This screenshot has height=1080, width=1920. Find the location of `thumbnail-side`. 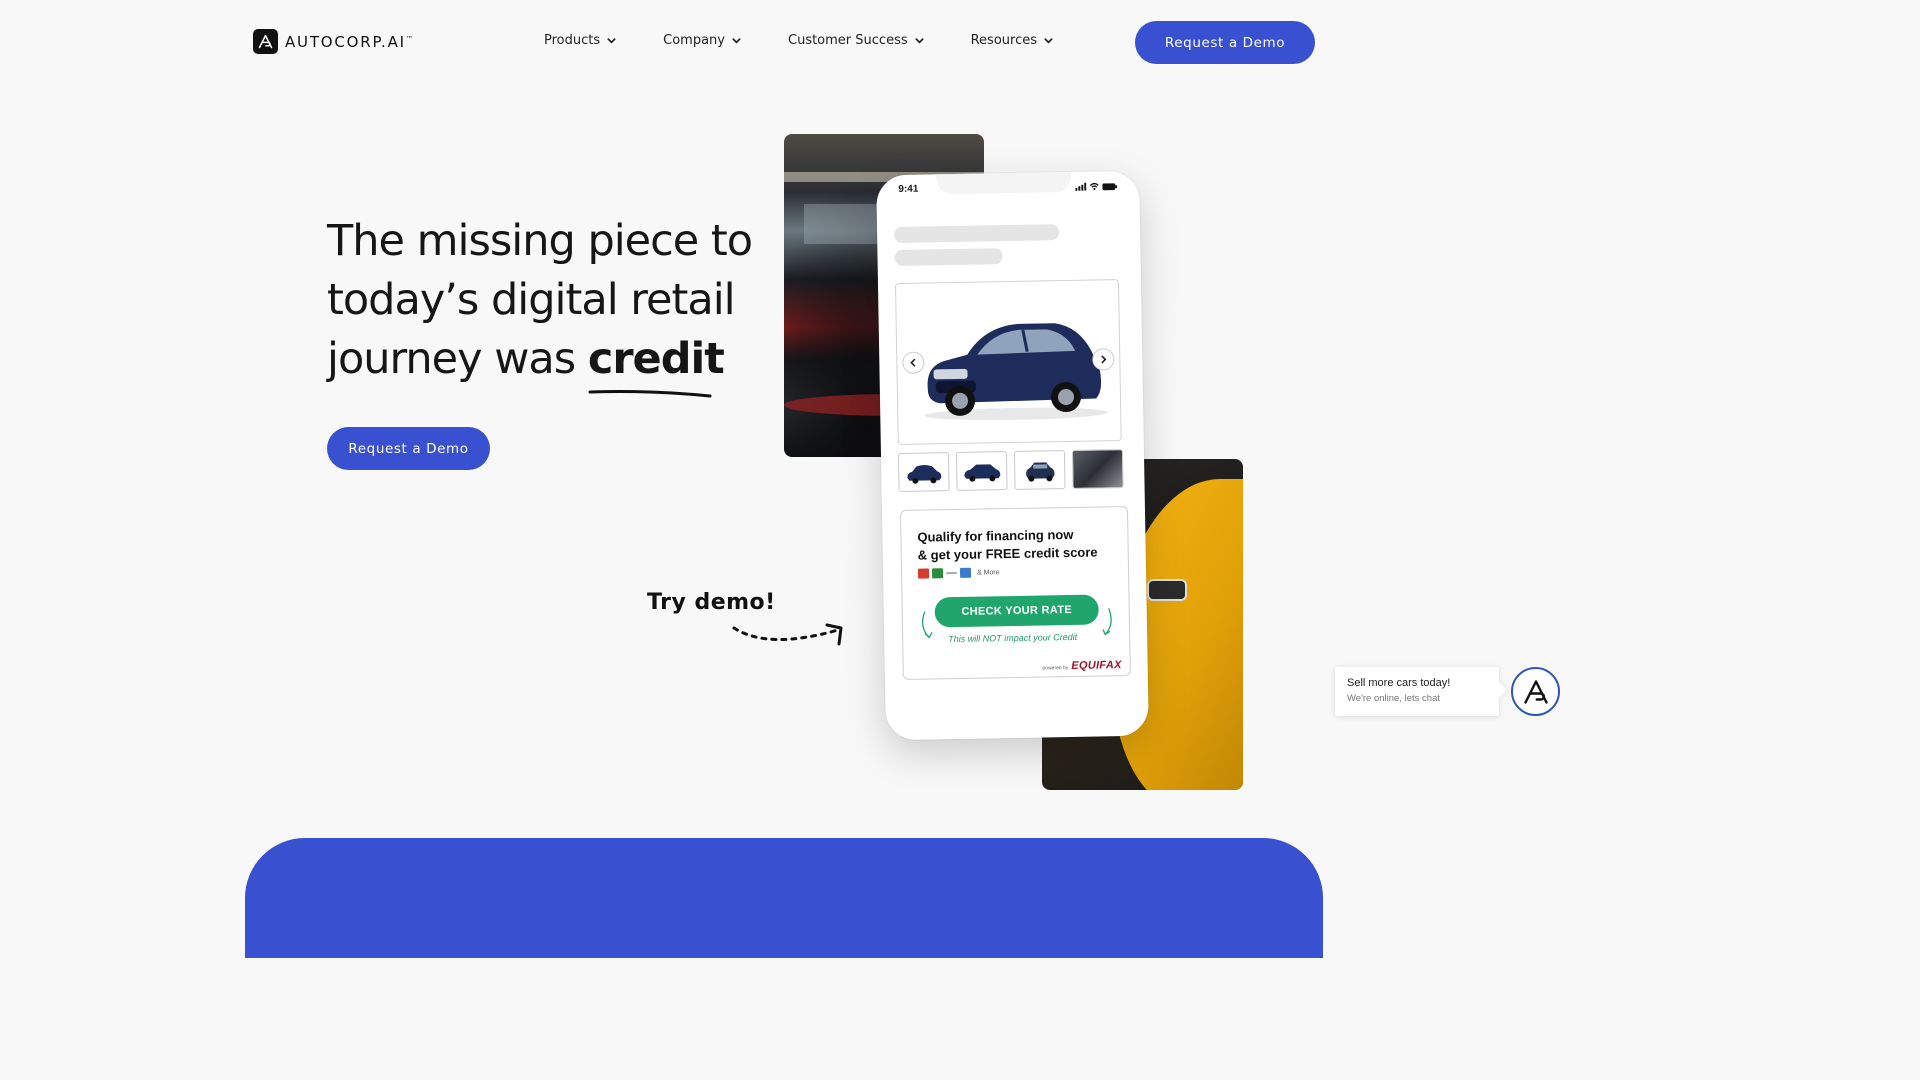

thumbnail-side is located at coordinates (981, 471).